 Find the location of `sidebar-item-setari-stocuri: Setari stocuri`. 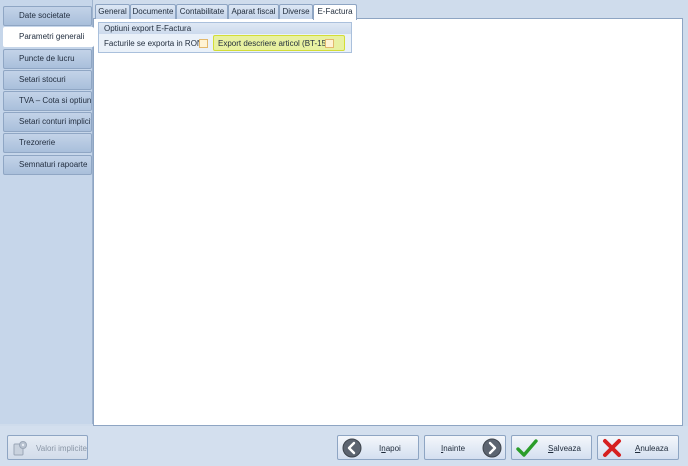

sidebar-item-setari-stocuri: Setari stocuri is located at coordinates (47, 80).